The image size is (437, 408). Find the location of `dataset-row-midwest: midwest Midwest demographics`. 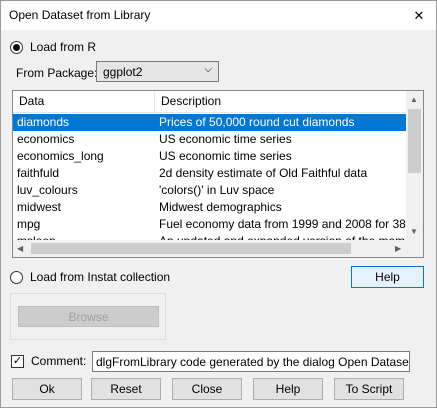

dataset-row-midwest: midwest Midwest demographics is located at coordinates (210, 207).